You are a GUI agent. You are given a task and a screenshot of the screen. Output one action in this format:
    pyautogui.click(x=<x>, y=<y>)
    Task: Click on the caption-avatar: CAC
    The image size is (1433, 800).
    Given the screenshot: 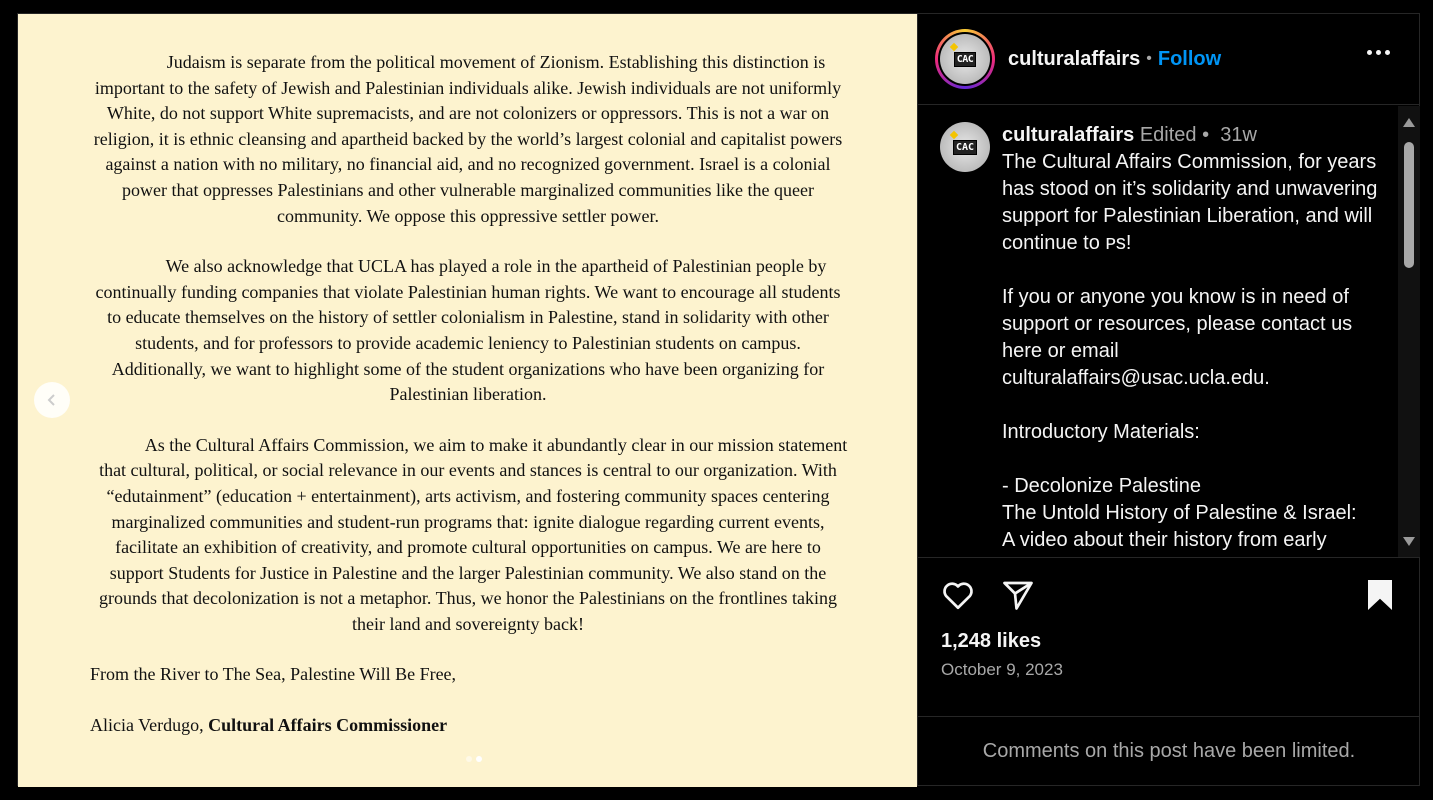 What is the action you would take?
    pyautogui.click(x=965, y=147)
    